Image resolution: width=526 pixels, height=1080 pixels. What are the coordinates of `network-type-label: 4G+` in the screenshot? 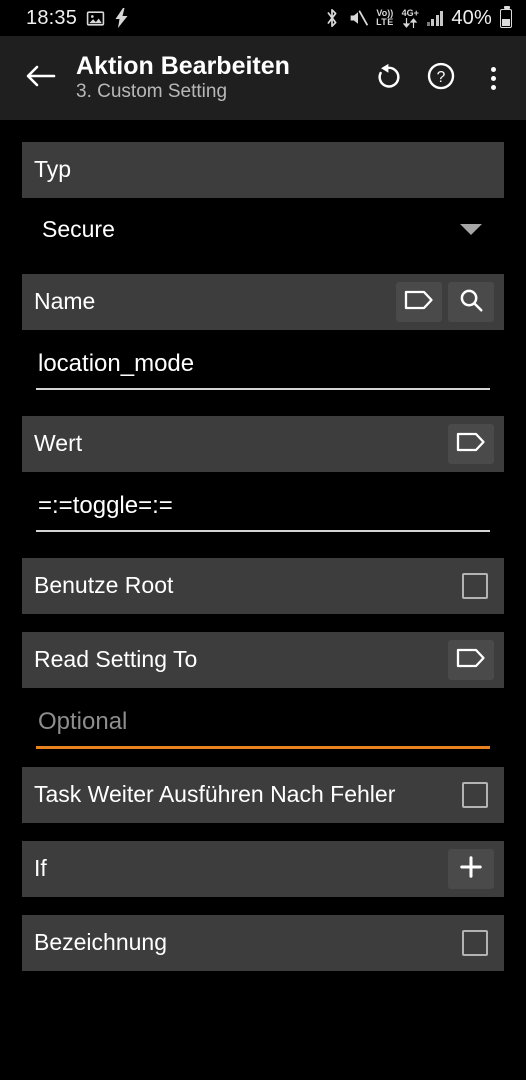 It's located at (410, 12).